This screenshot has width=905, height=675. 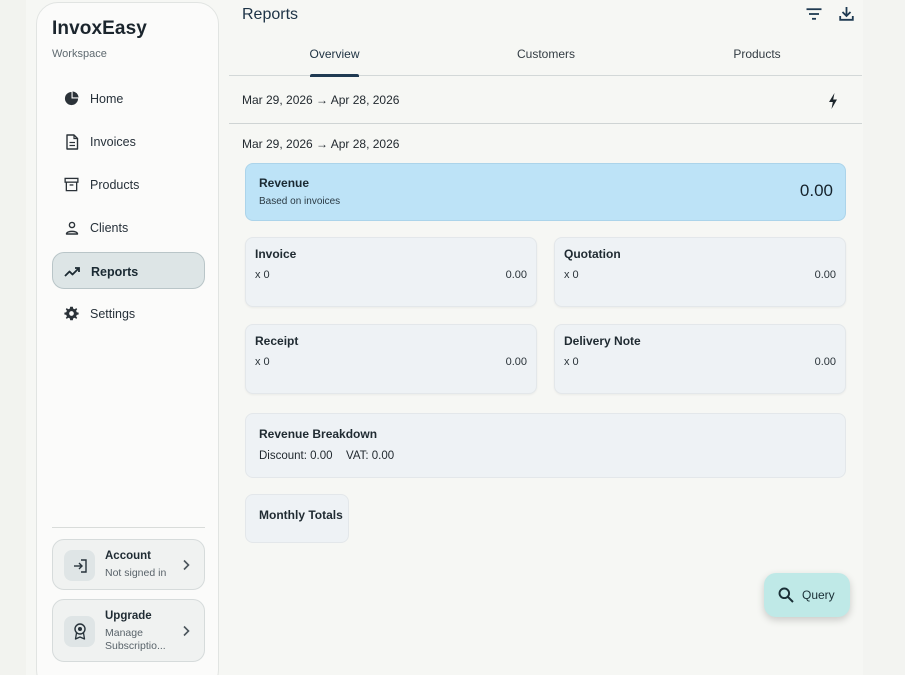 I want to click on right-background-strip, so click(x=884, y=337).